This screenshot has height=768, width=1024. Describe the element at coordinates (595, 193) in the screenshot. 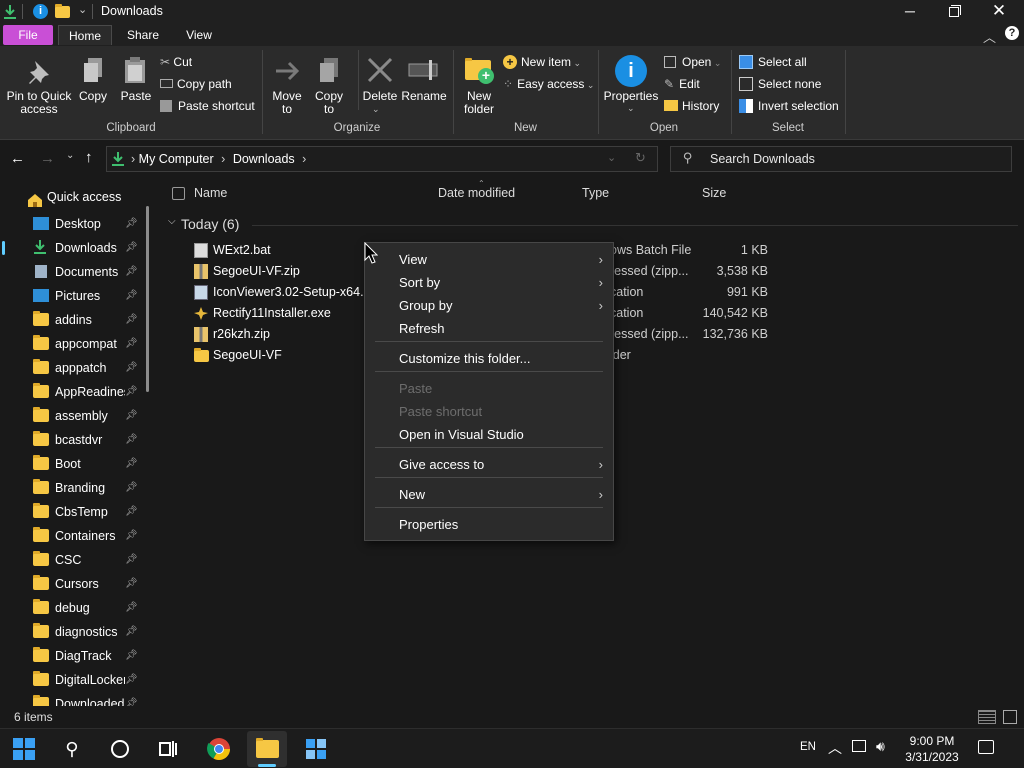

I see `column-type: Type` at that location.